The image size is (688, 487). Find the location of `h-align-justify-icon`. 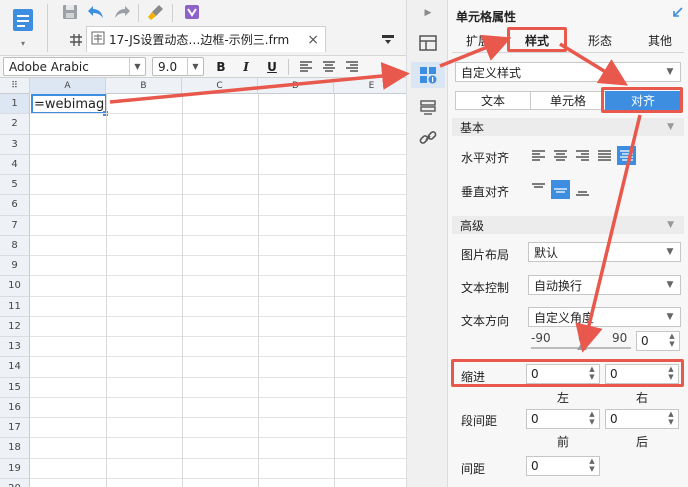

h-align-justify-icon is located at coordinates (604, 155).